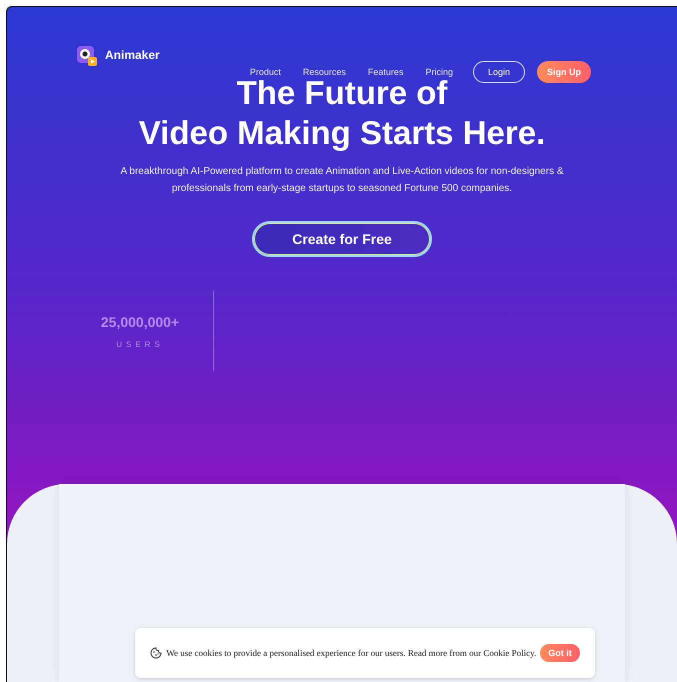  What do you see at coordinates (156, 653) in the screenshot?
I see `cookie-icon` at bounding box center [156, 653].